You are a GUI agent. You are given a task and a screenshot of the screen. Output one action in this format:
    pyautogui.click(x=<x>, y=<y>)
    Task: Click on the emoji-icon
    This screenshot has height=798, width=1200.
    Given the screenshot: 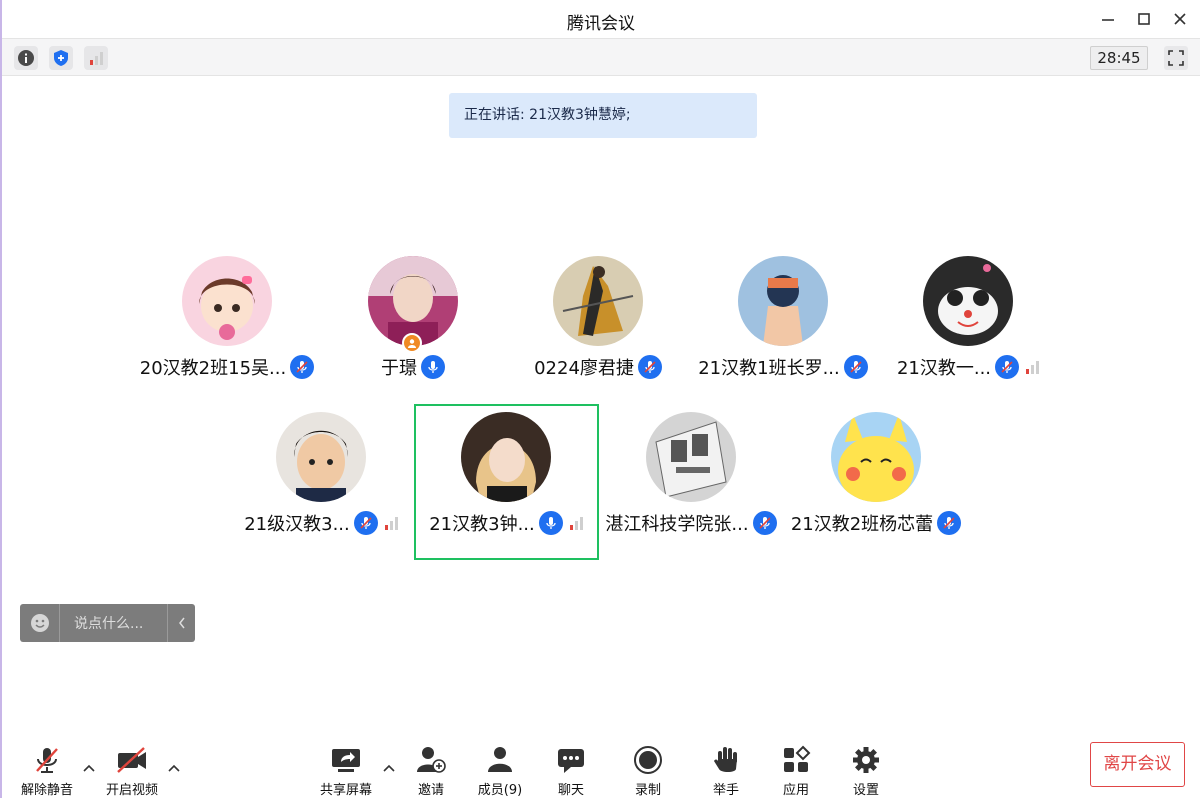 What is the action you would take?
    pyautogui.click(x=39, y=623)
    